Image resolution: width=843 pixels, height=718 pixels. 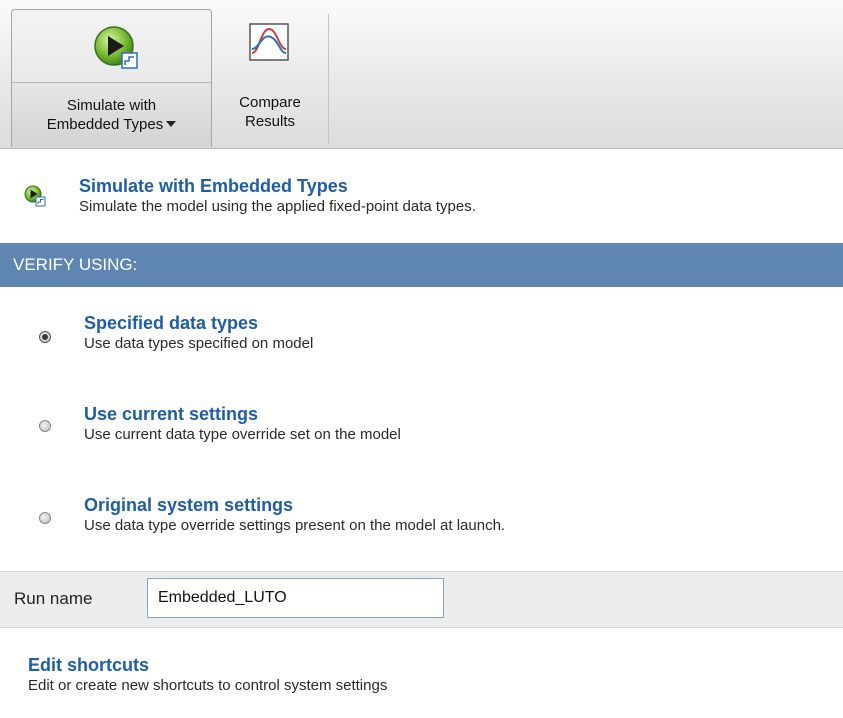 What do you see at coordinates (45, 518) in the screenshot?
I see `radio-original-system-settings` at bounding box center [45, 518].